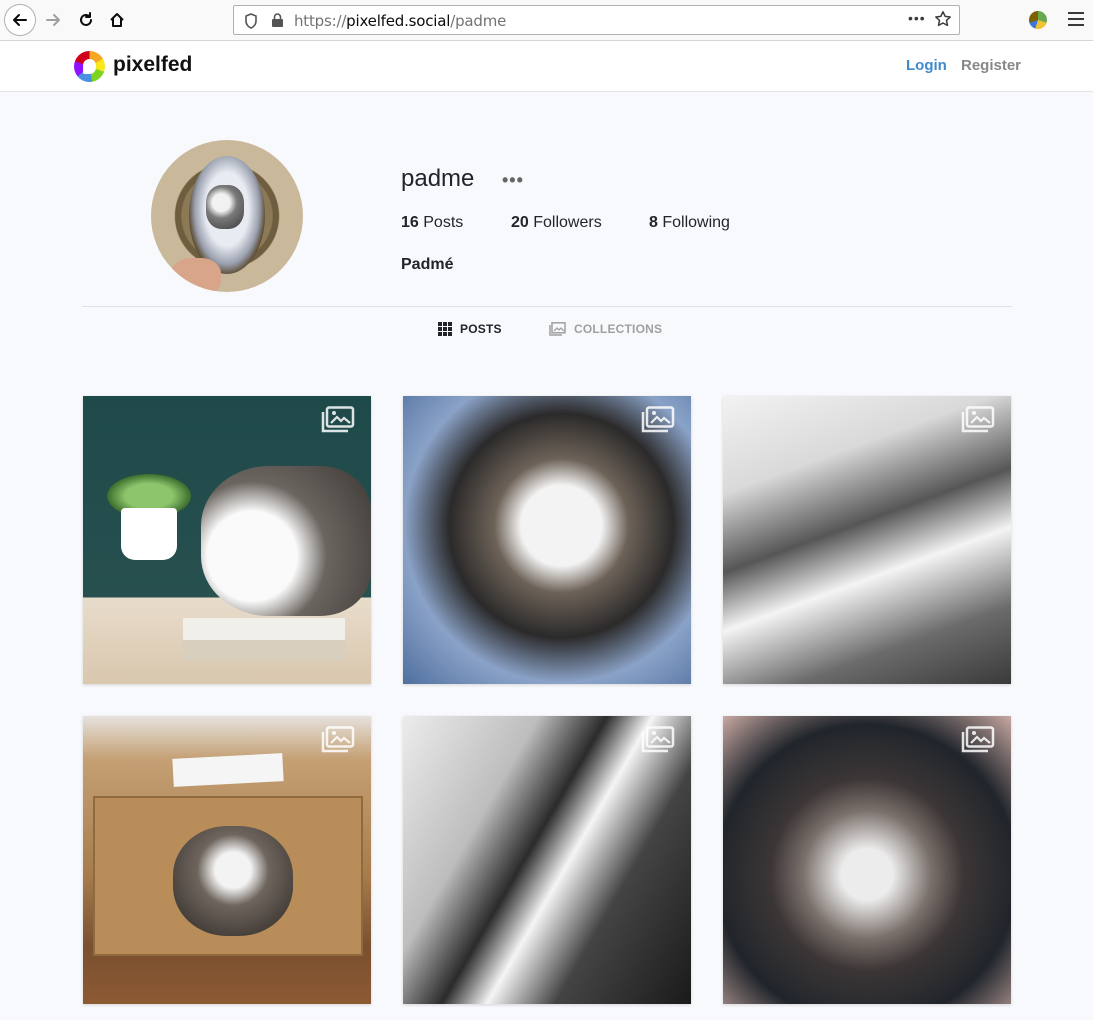 The width and height of the screenshot is (1093, 1020). What do you see at coordinates (445, 329) in the screenshot?
I see `grid-icon` at bounding box center [445, 329].